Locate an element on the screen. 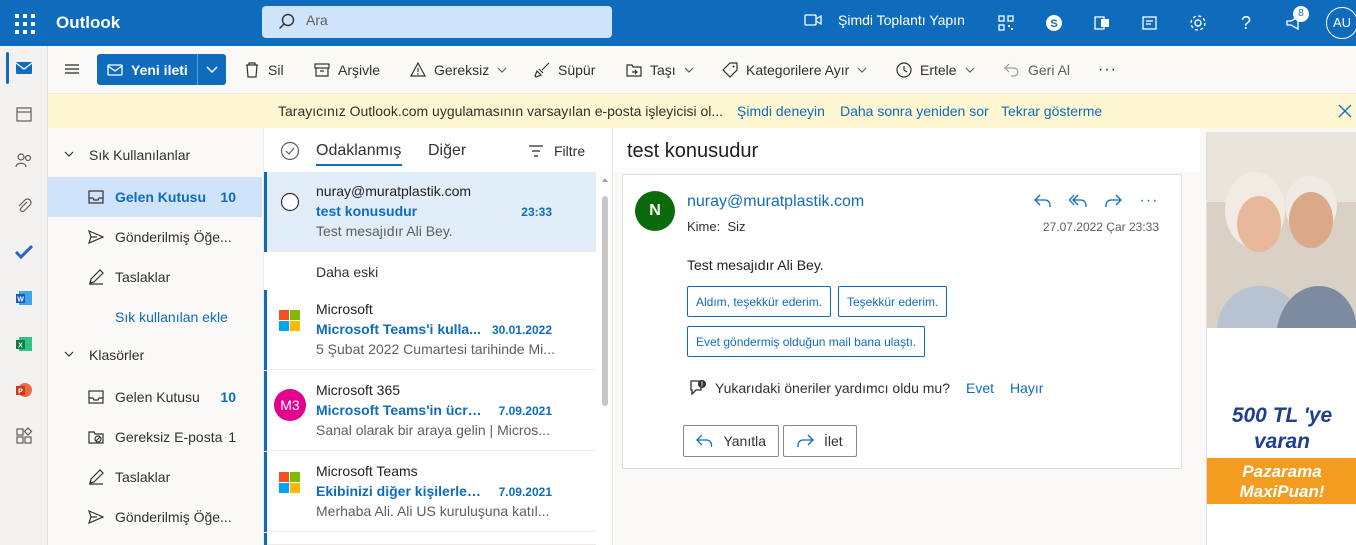 This screenshot has height=545, width=1356. new-message-dropdown is located at coordinates (212, 69).